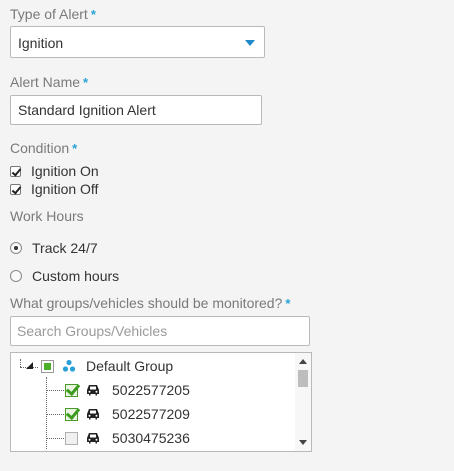 This screenshot has height=471, width=454. Describe the element at coordinates (16, 248) in the screenshot. I see `track-24-7-radio` at that location.